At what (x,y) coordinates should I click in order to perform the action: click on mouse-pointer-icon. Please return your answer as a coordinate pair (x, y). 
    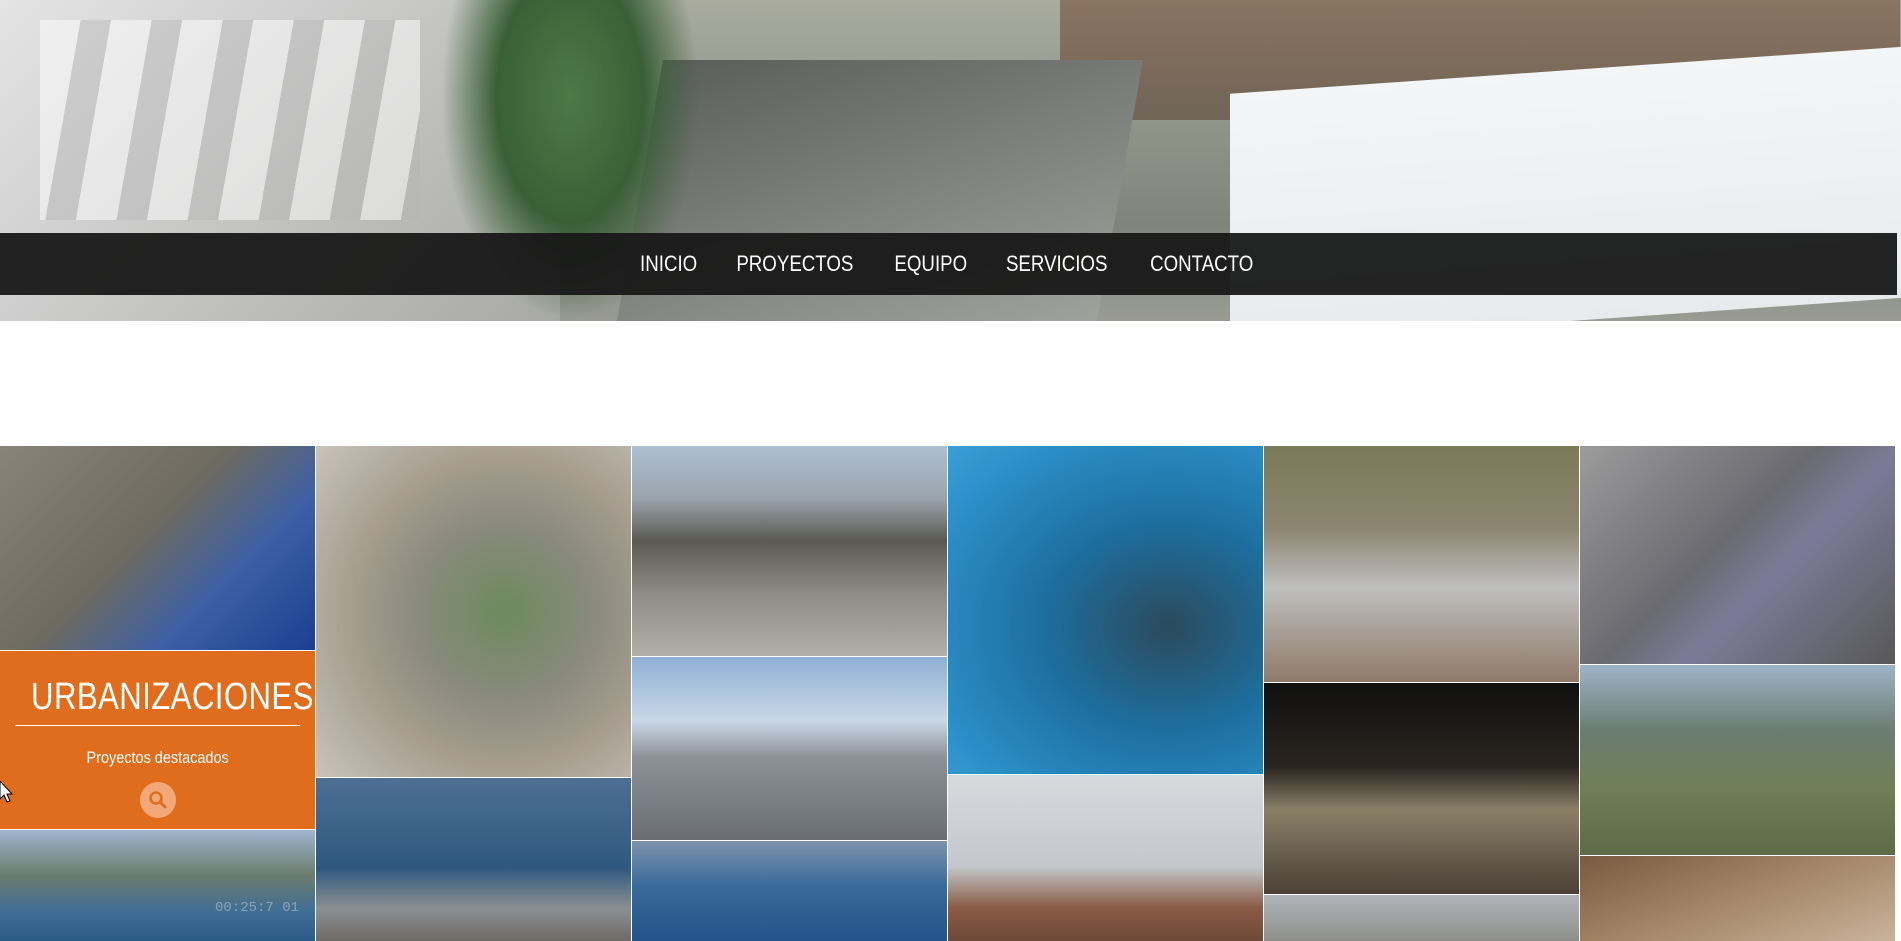
    Looking at the image, I should click on (7, 792).